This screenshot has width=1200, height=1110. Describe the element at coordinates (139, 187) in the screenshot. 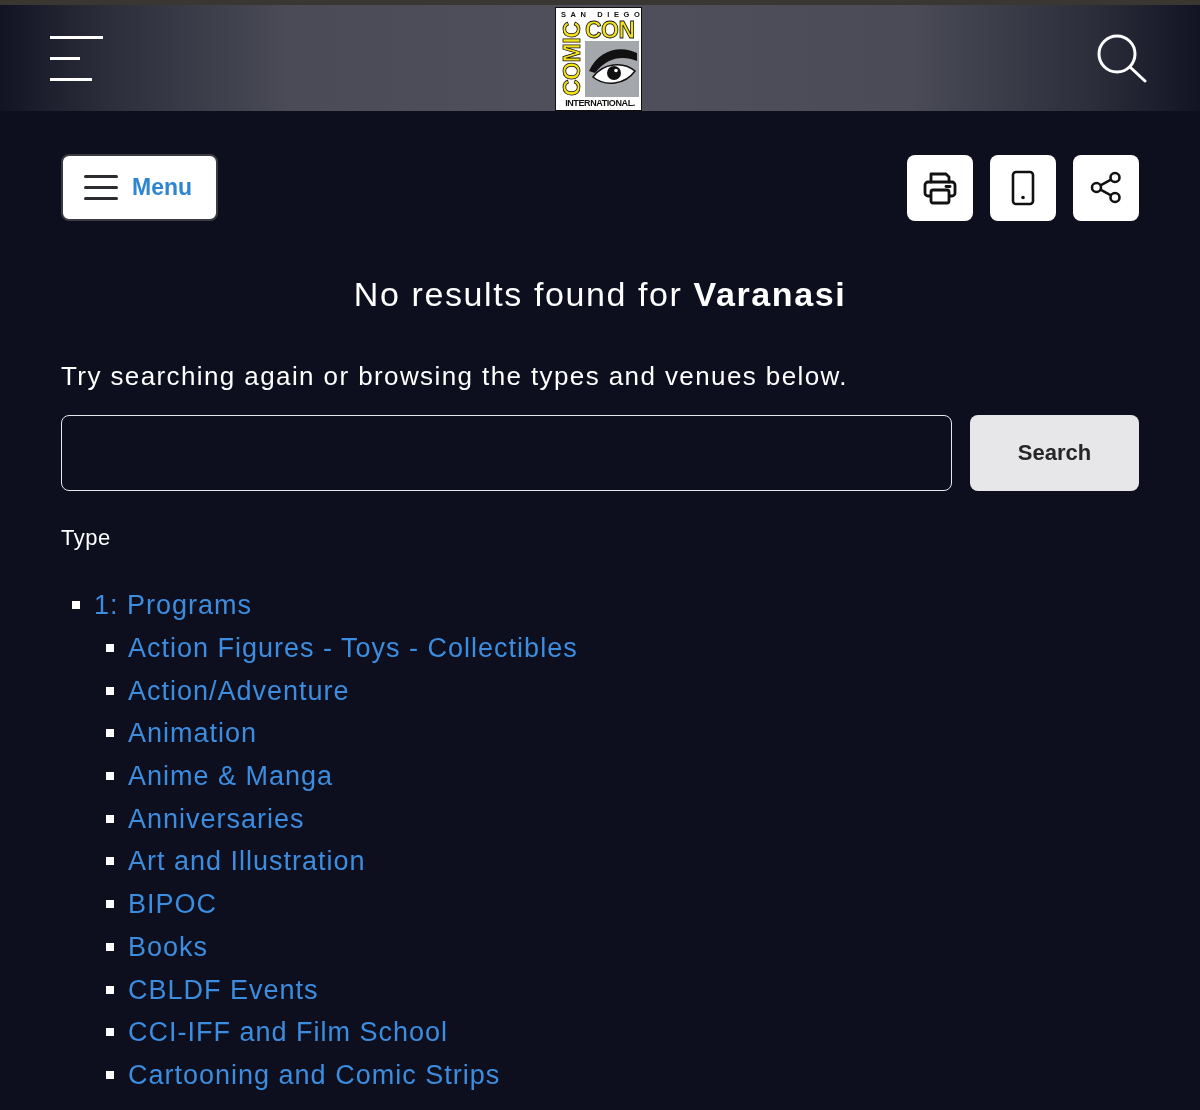

I see `menu-button: Menu` at that location.